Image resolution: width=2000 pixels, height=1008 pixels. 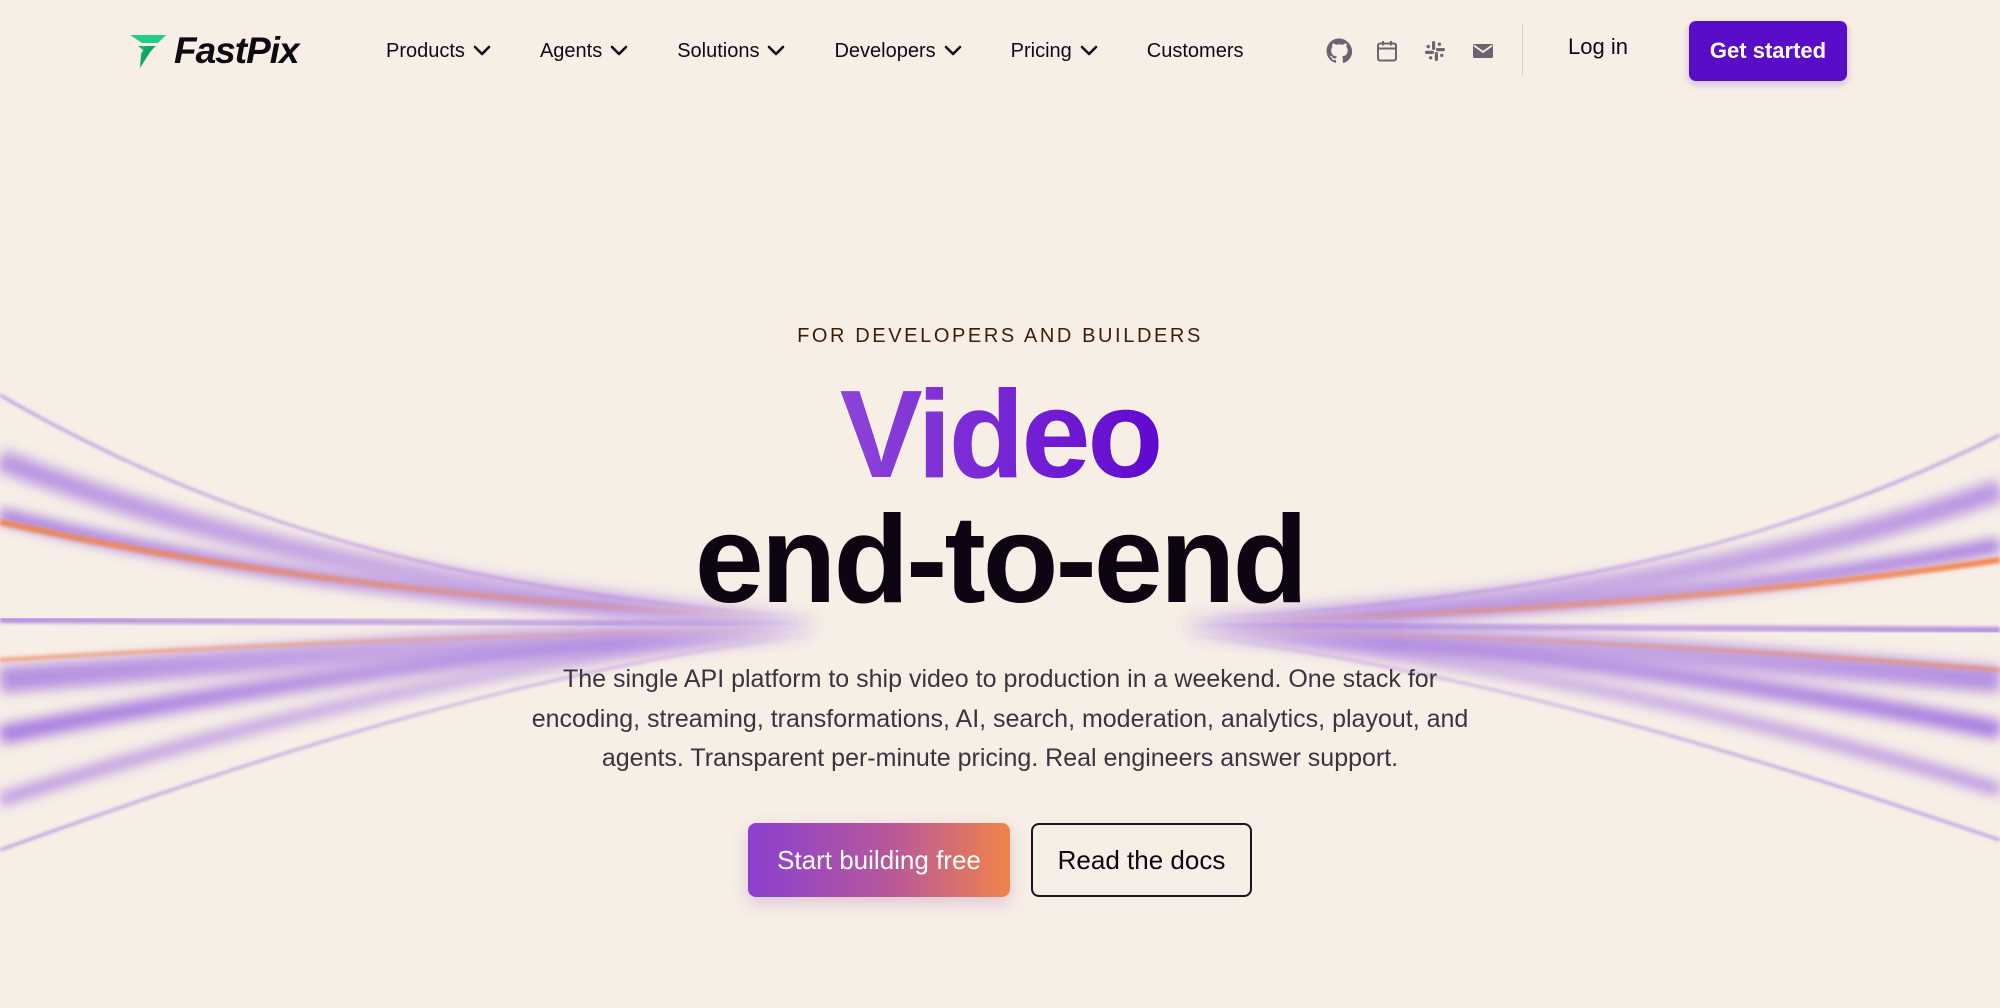 I want to click on nav-item-customers: Customers, so click(x=1195, y=51).